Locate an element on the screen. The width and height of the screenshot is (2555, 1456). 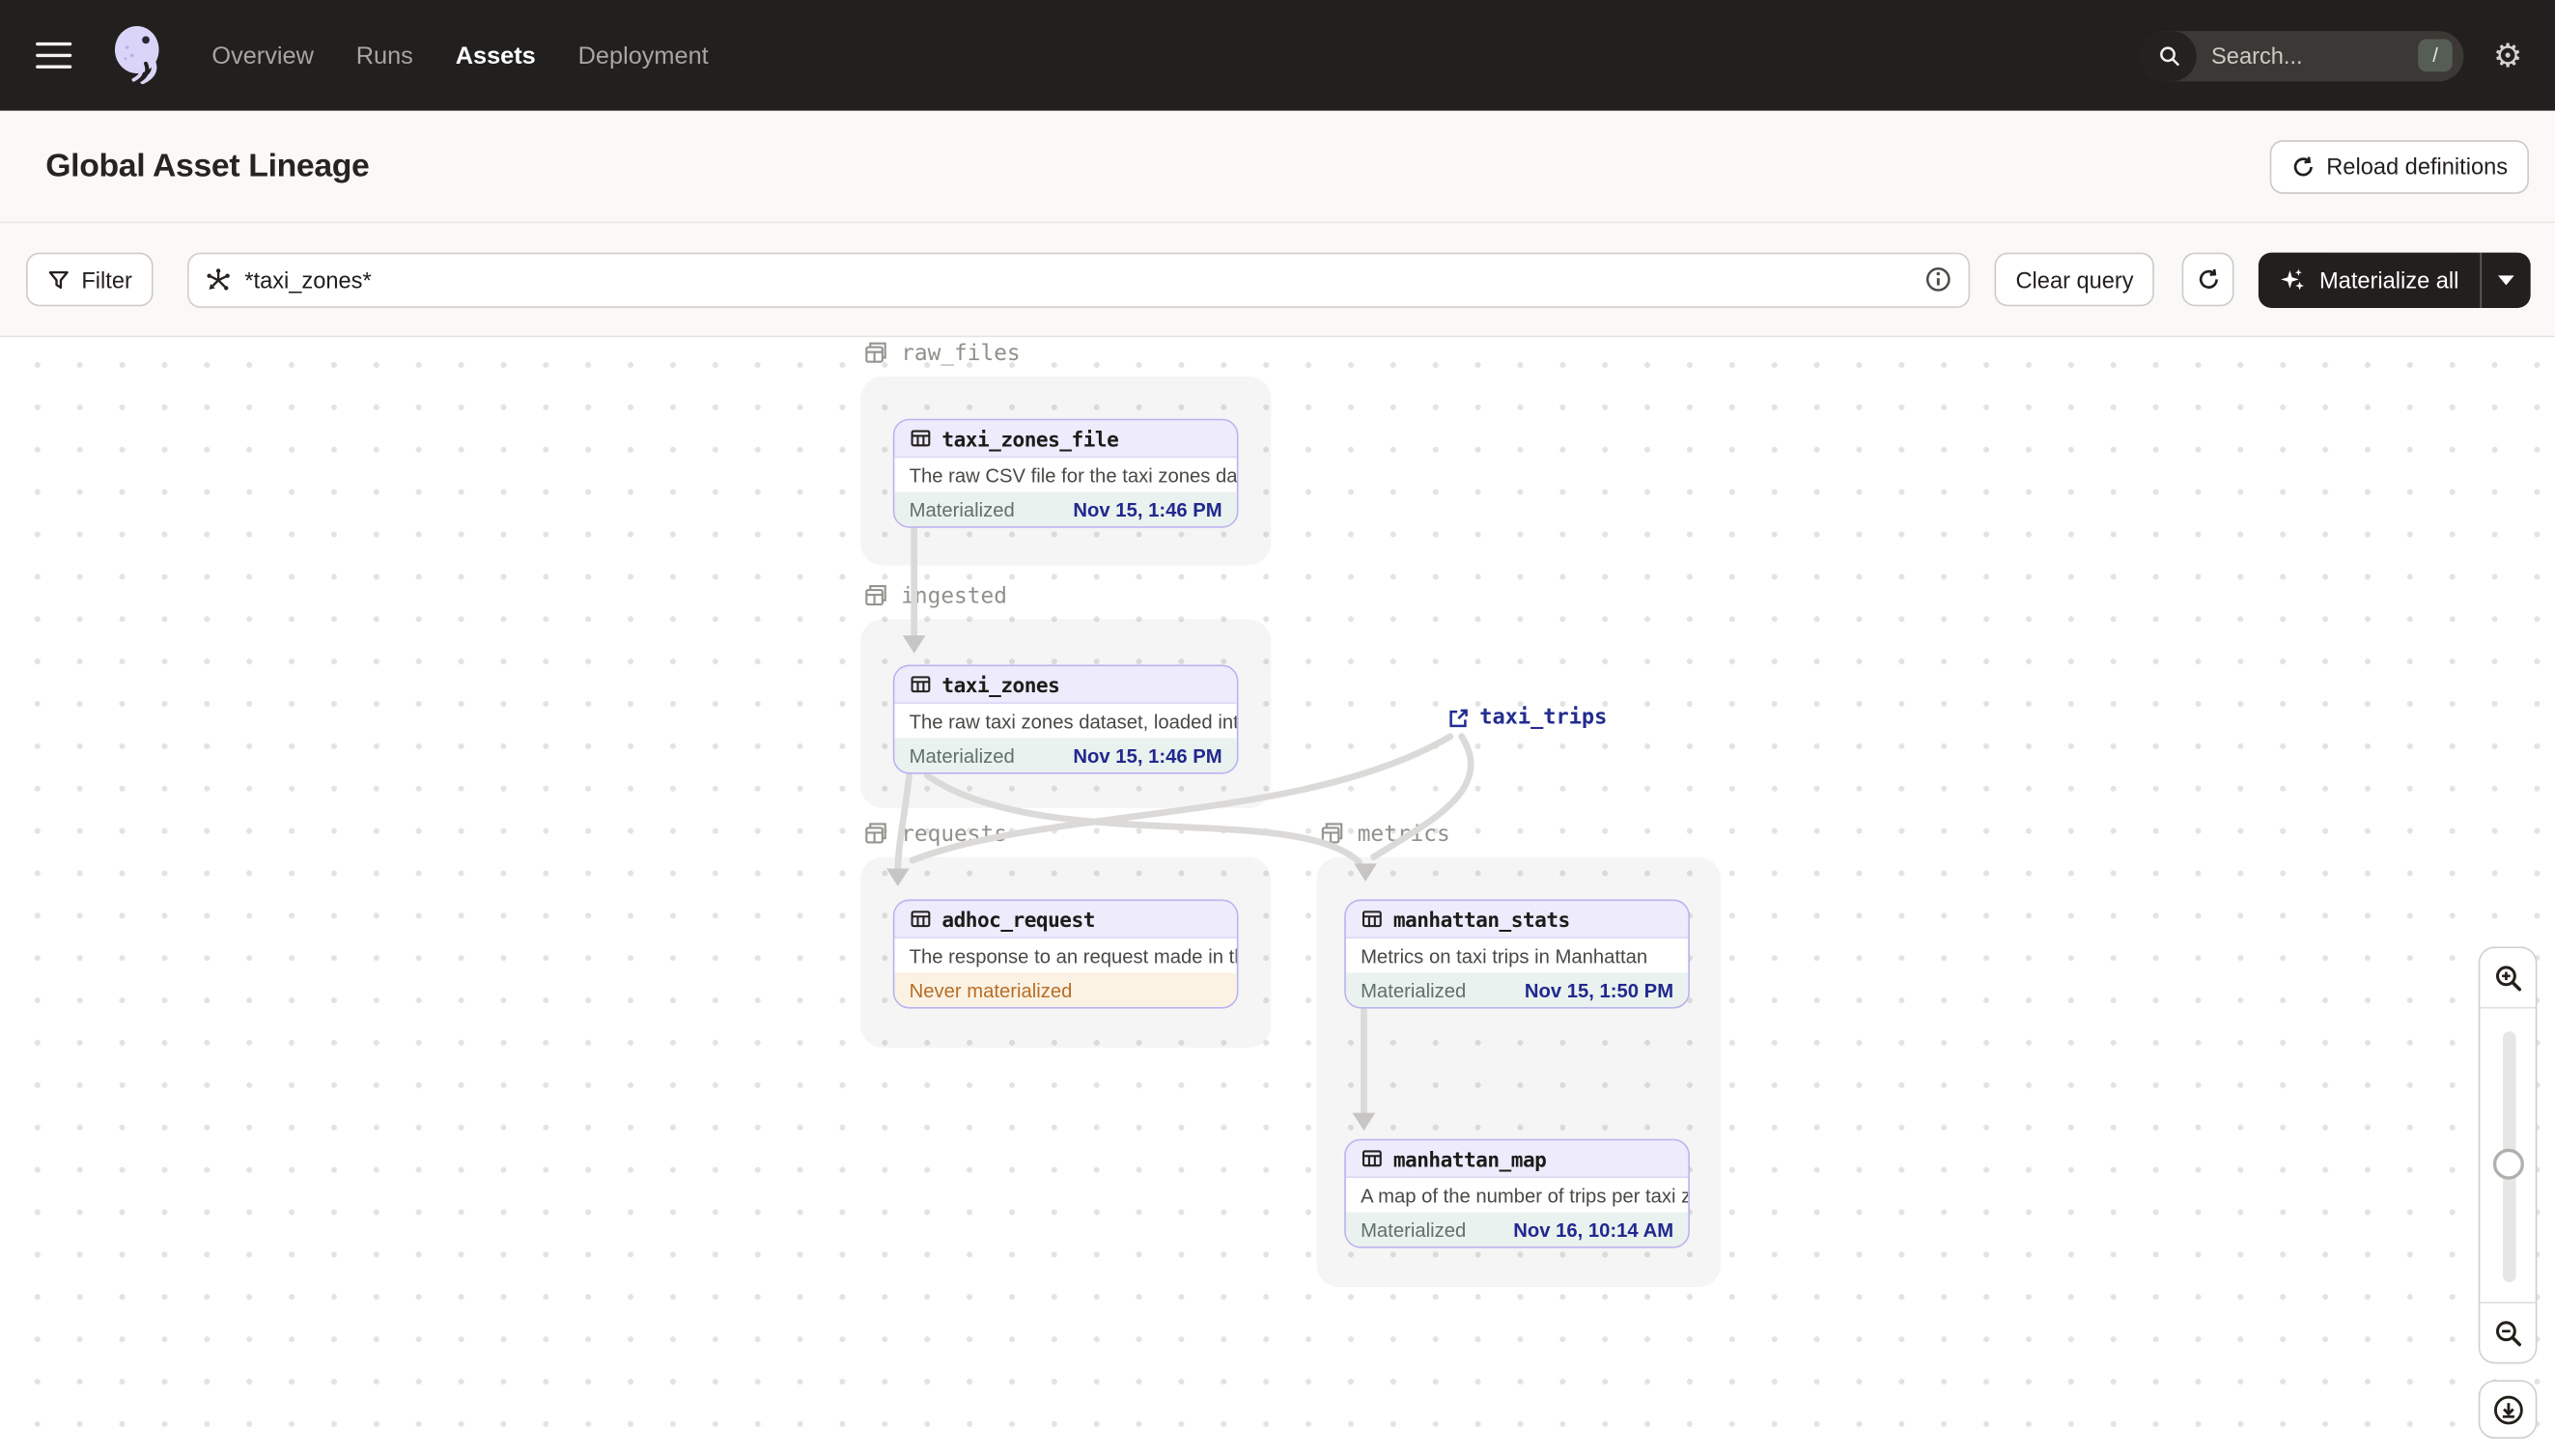
group-name: requests is located at coordinates (954, 834).